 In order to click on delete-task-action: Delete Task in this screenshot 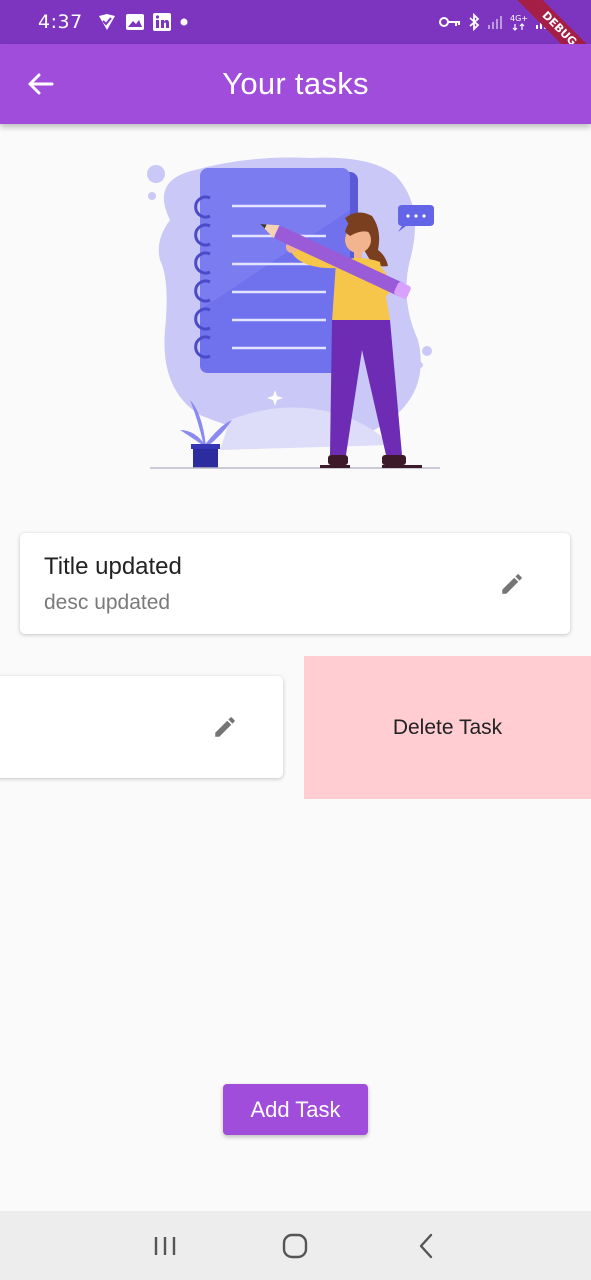, I will do `click(447, 727)`.